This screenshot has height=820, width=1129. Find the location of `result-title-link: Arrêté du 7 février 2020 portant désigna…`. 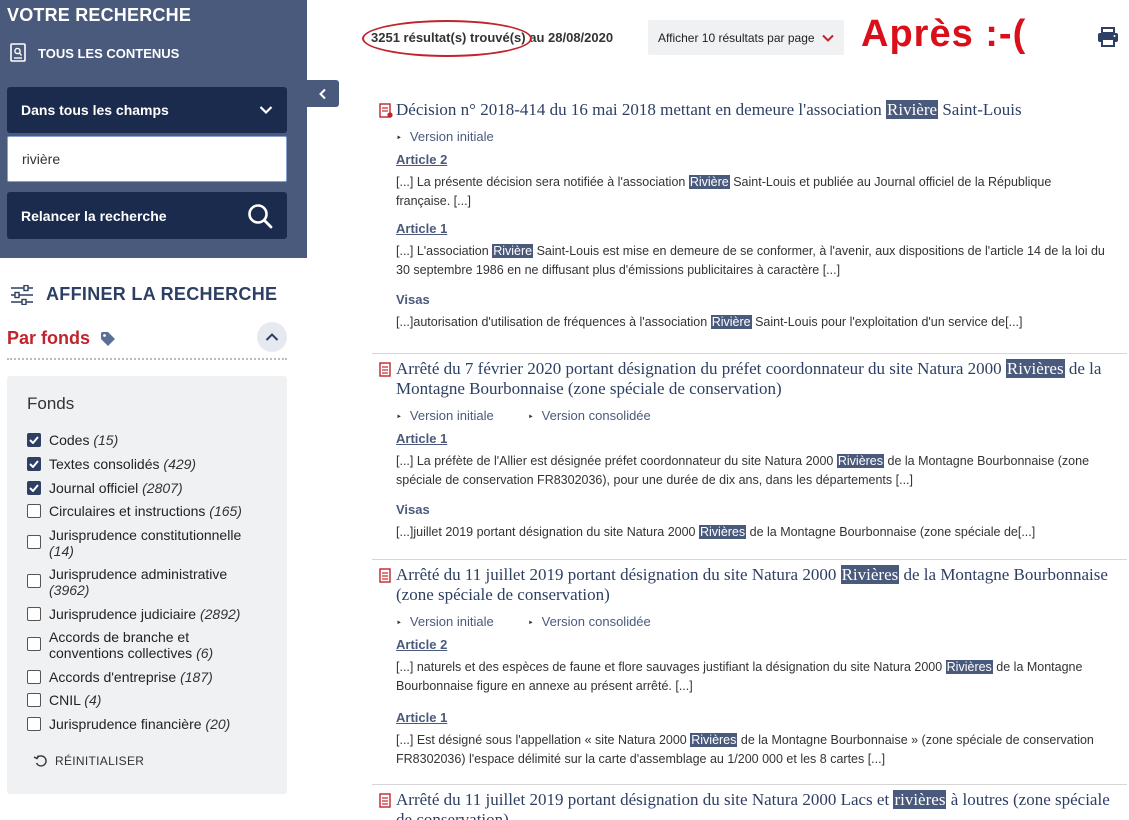

result-title-link: Arrêté du 7 février 2020 portant désigna… is located at coordinates (749, 379).